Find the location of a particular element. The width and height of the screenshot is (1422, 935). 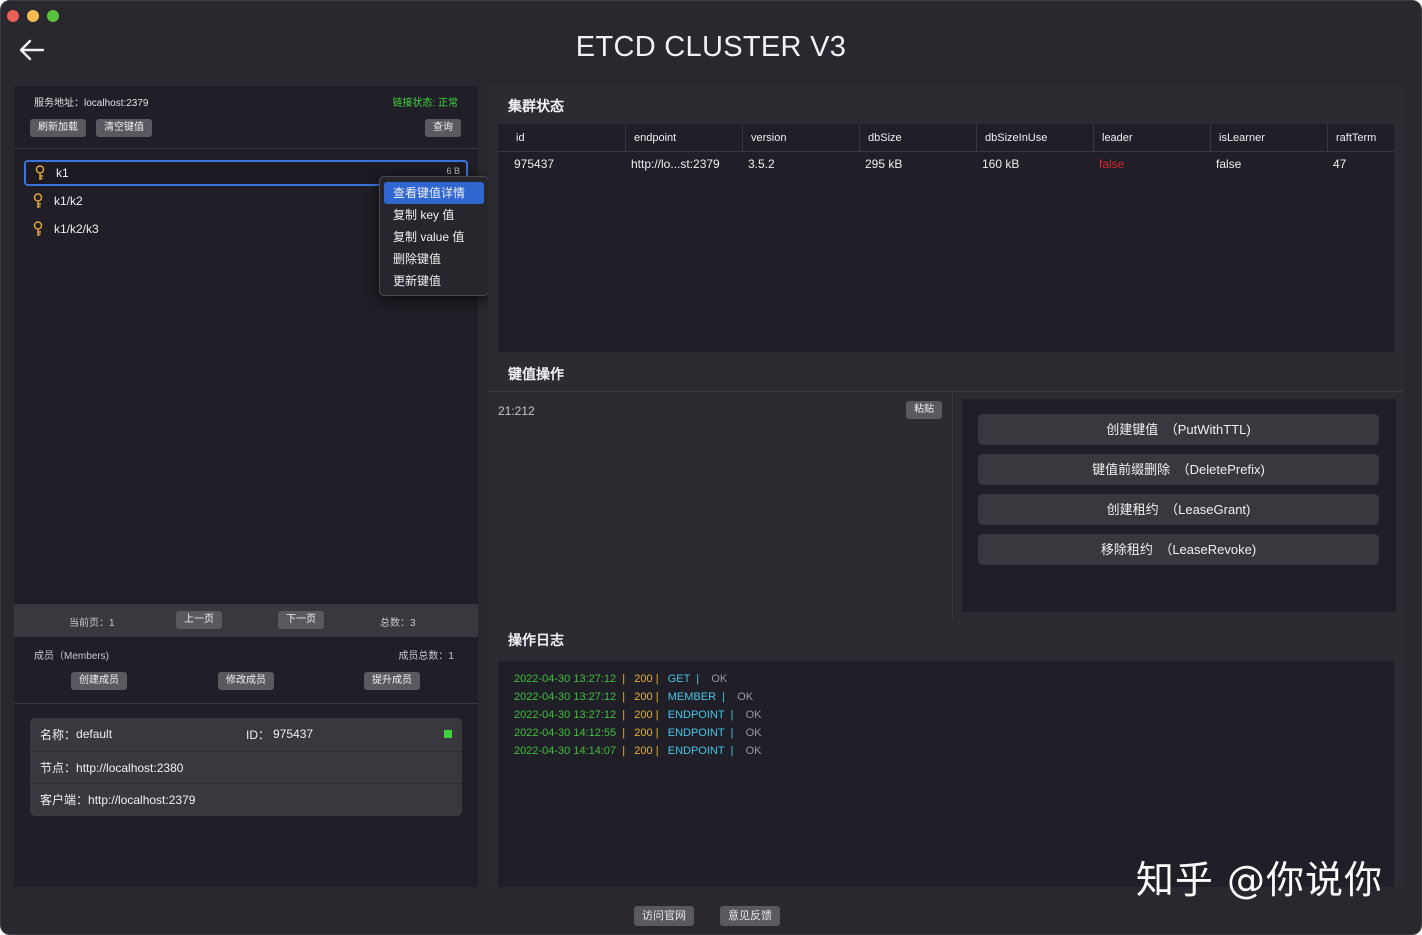

column-header: dbSize is located at coordinates (880, 138).